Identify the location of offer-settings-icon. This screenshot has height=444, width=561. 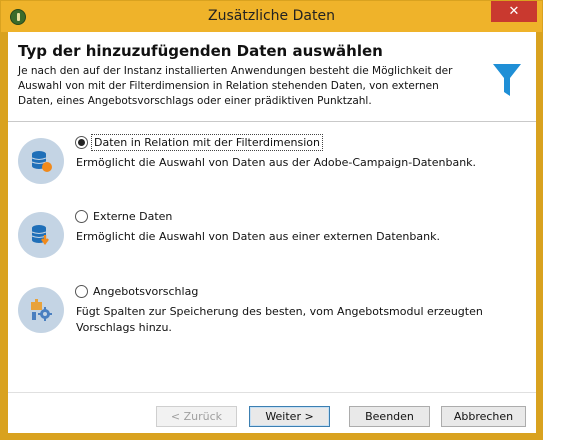
(41, 310).